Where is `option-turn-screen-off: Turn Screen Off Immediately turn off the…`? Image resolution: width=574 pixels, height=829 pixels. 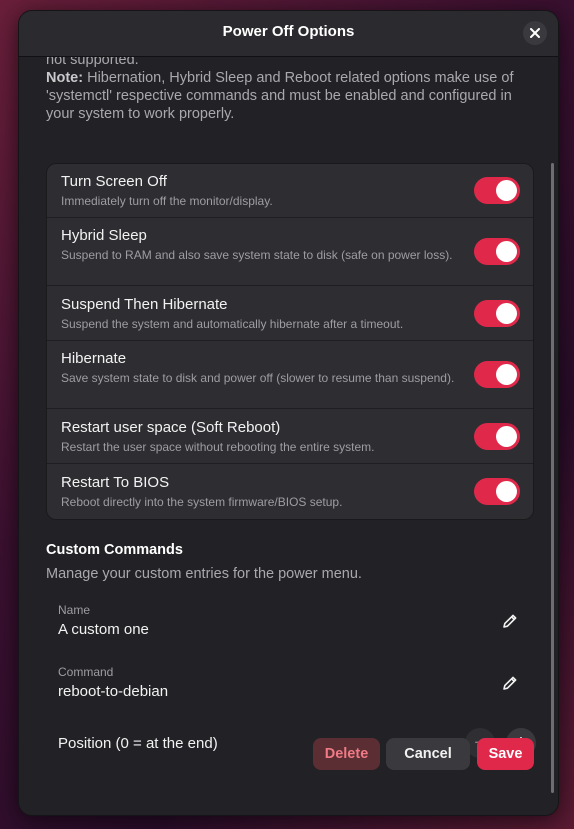
option-turn-screen-off: Turn Screen Off Immediately turn off the… is located at coordinates (290, 191).